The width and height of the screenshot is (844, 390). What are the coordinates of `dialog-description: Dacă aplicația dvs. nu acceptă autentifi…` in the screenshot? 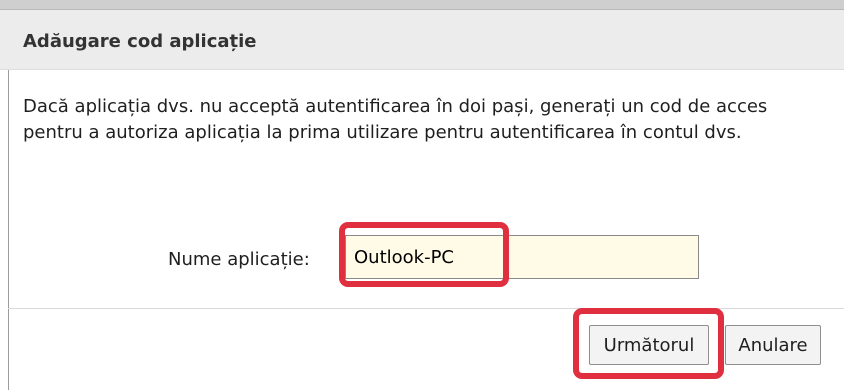 It's located at (395, 119).